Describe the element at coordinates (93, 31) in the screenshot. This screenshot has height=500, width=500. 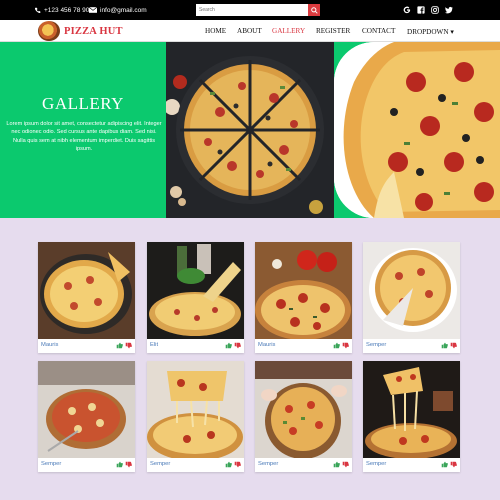
I see `brand-name: PIZZA HUT` at that location.